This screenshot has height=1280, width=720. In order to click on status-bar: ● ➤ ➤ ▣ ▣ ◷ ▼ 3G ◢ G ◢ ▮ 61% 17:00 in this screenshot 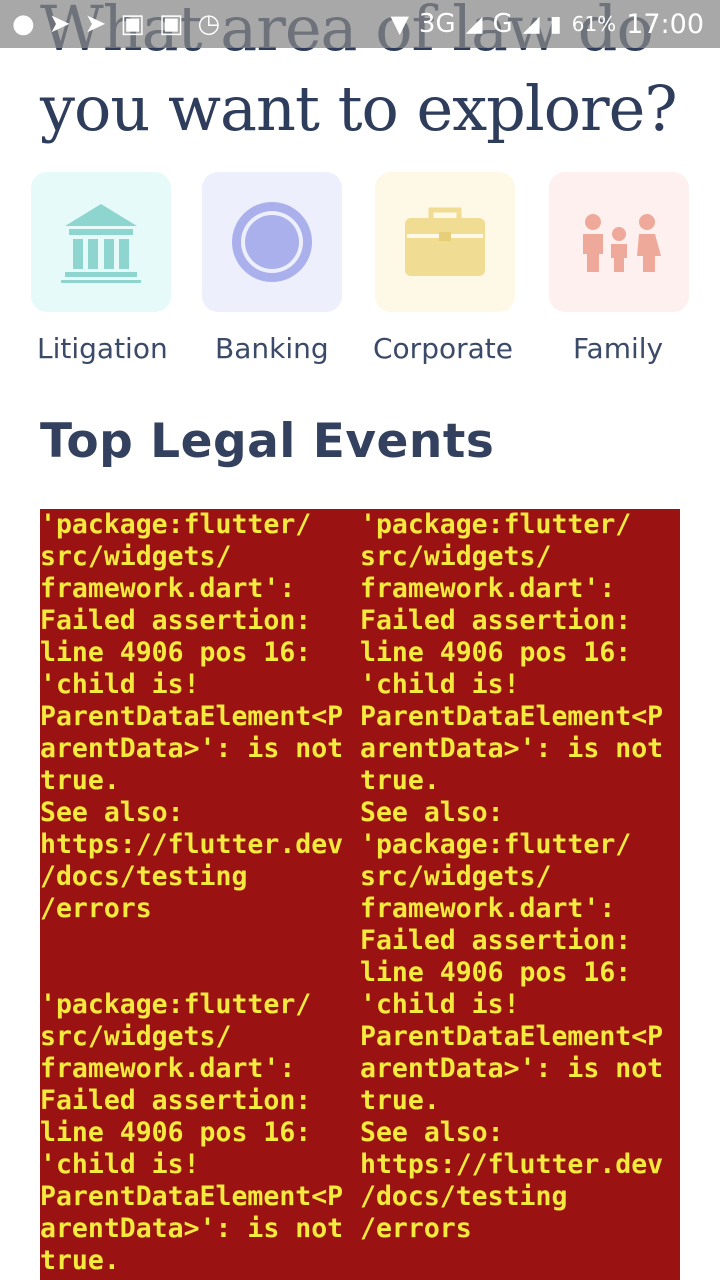, I will do `click(360, 24)`.